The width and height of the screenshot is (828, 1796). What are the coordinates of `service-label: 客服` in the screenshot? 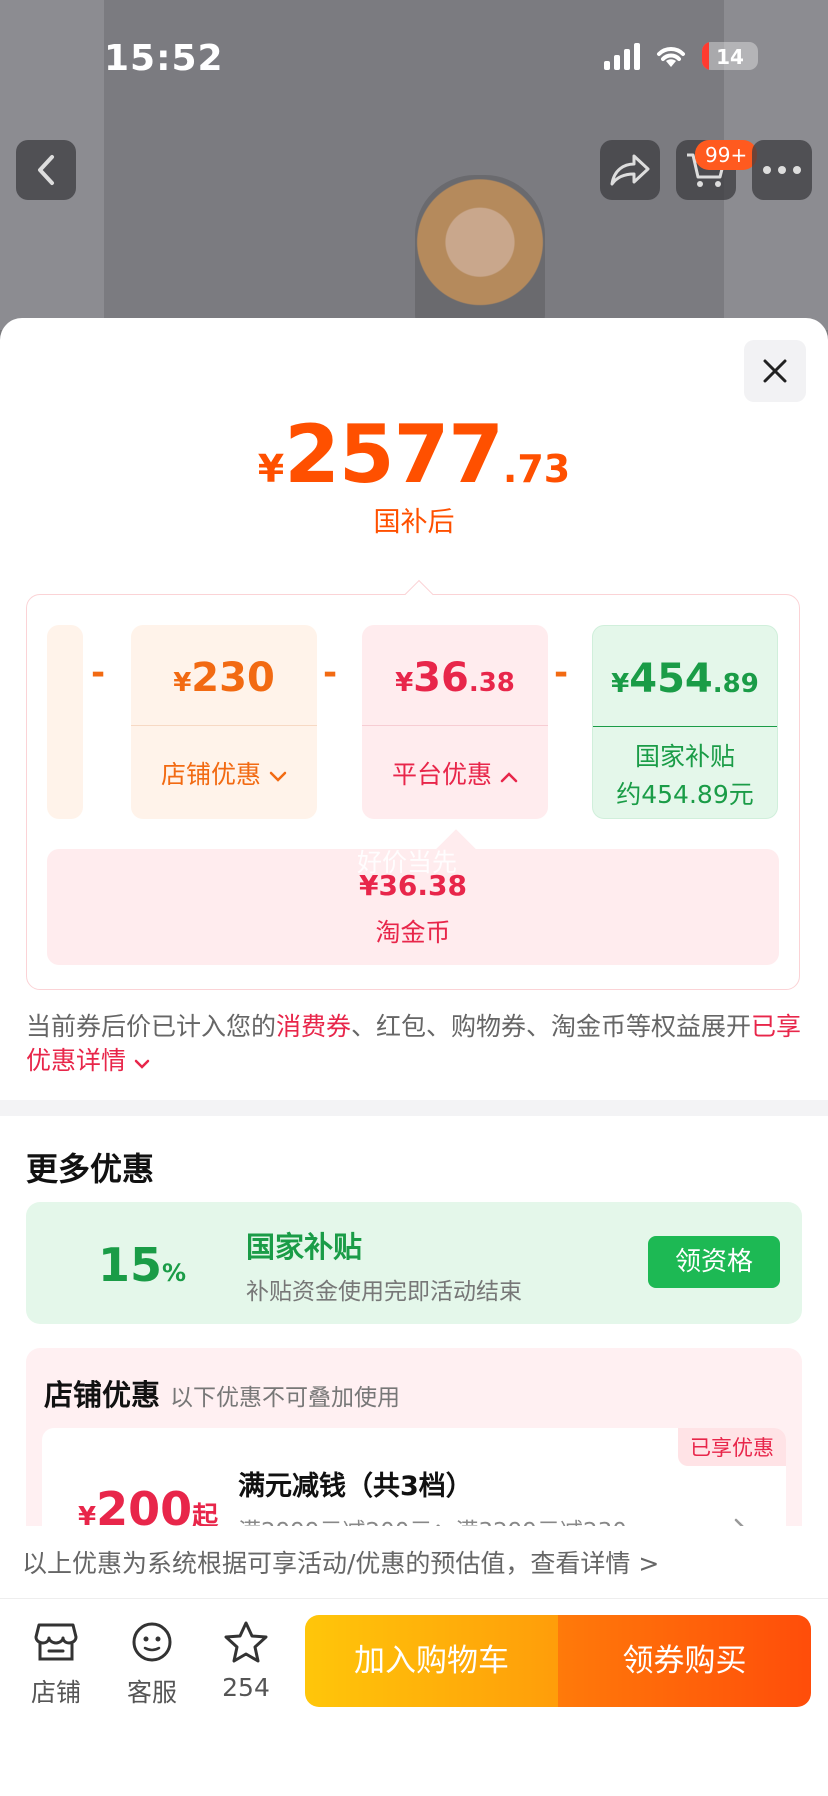 It's located at (151, 1692).